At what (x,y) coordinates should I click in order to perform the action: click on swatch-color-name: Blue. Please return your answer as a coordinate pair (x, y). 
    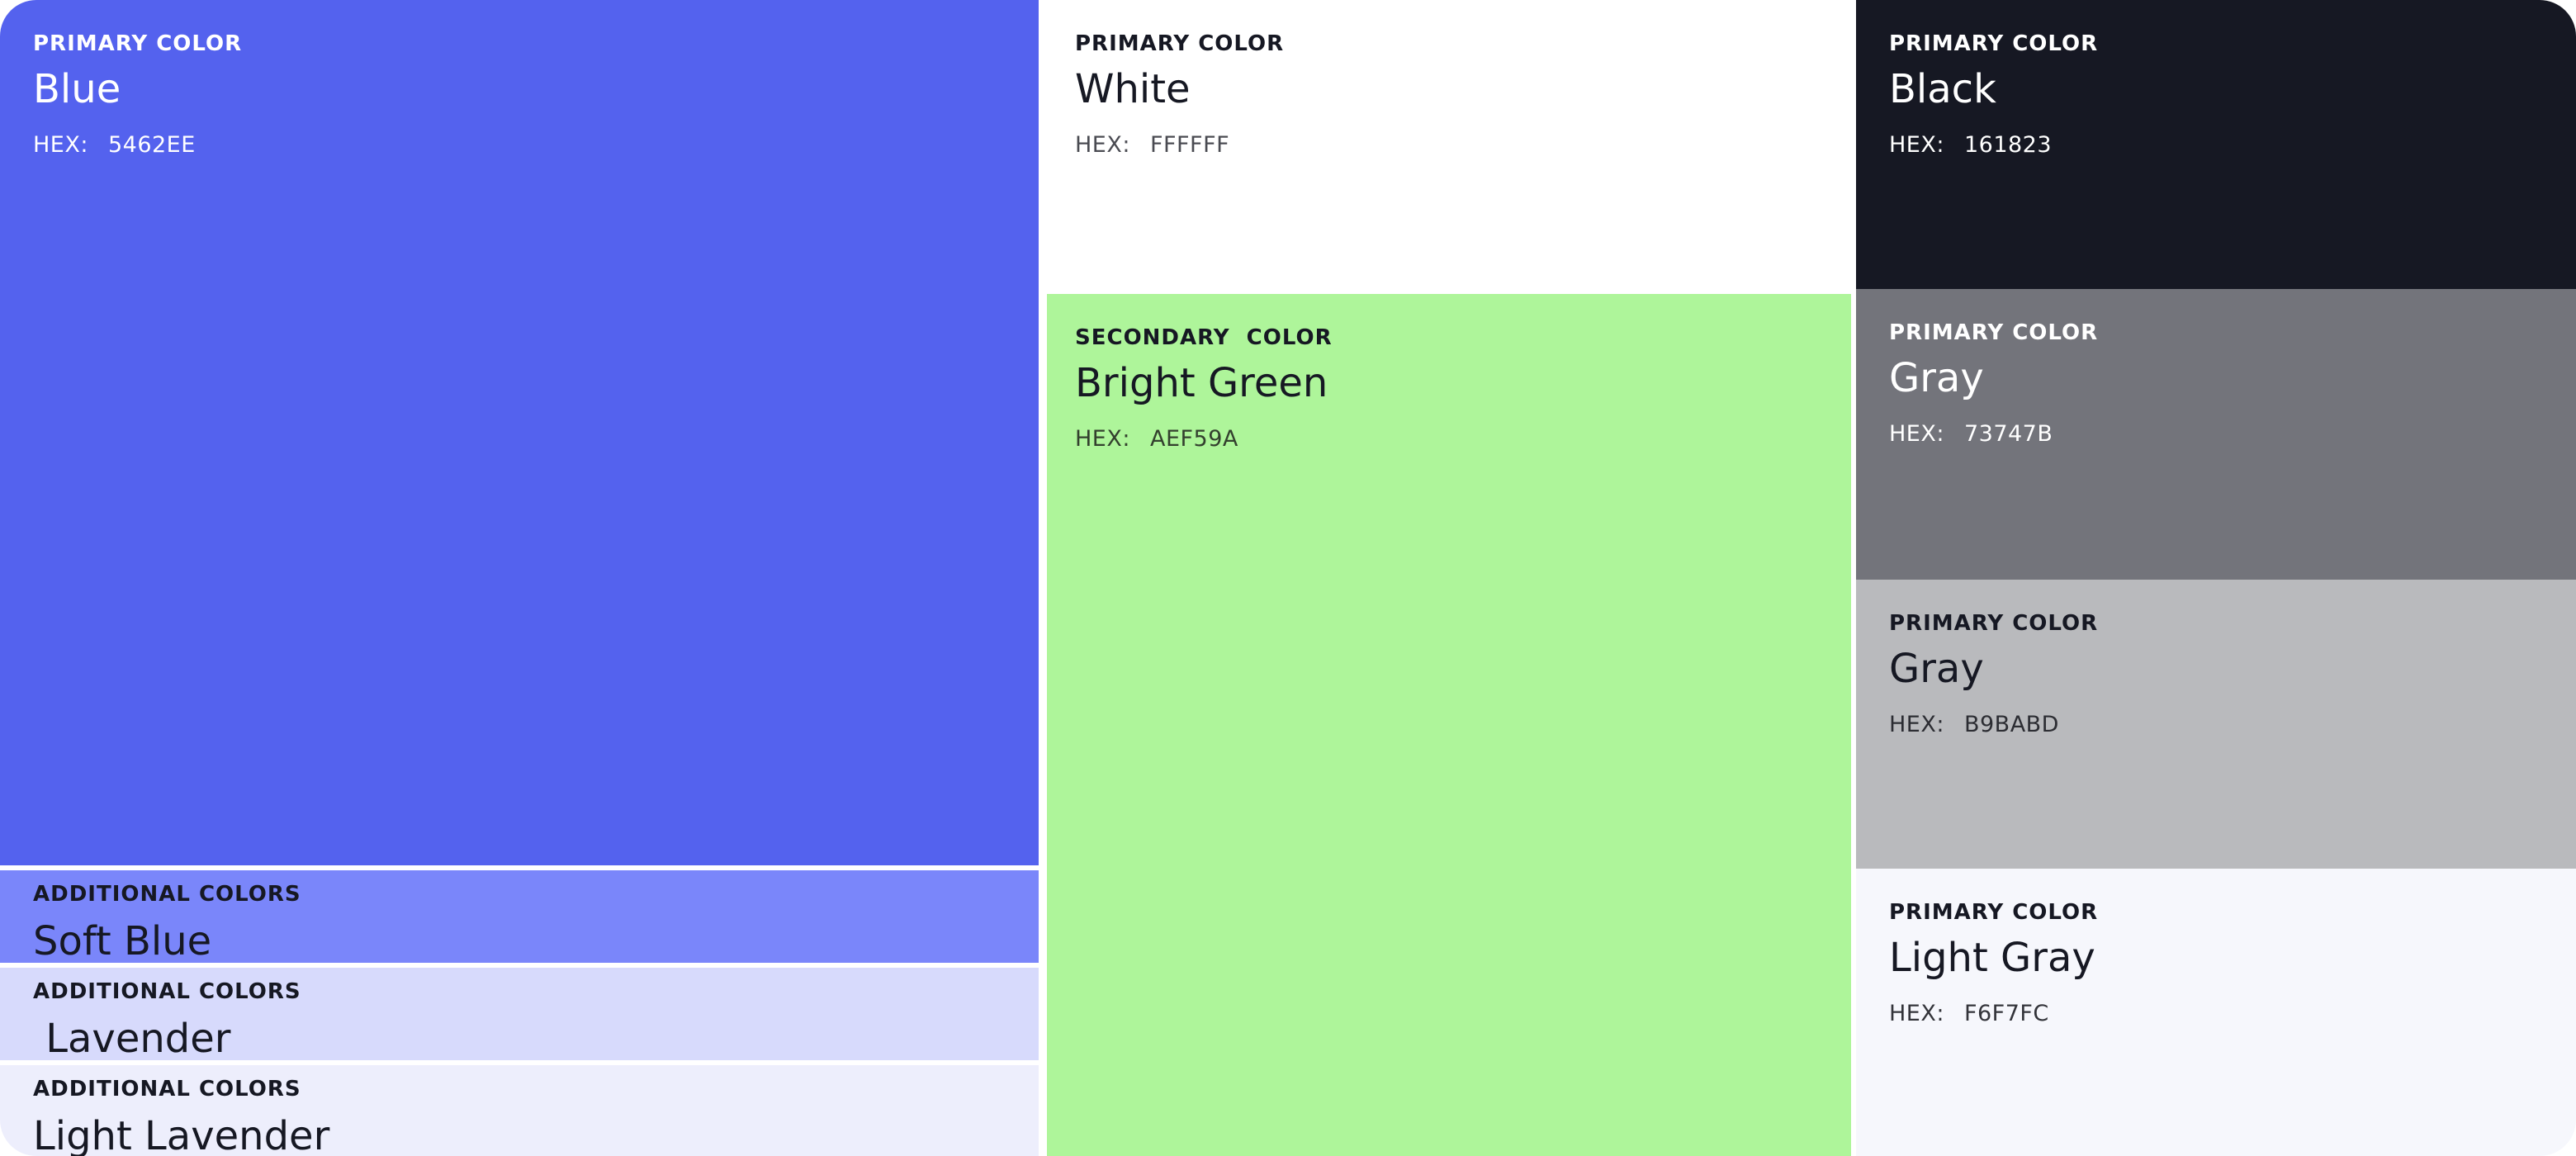
    Looking at the image, I should click on (77, 89).